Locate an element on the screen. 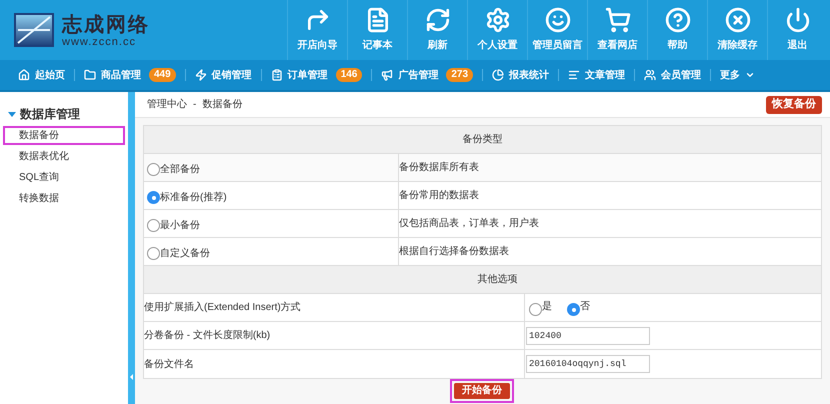  option-description: 根据自行选择备份数据表 is located at coordinates (454, 251).